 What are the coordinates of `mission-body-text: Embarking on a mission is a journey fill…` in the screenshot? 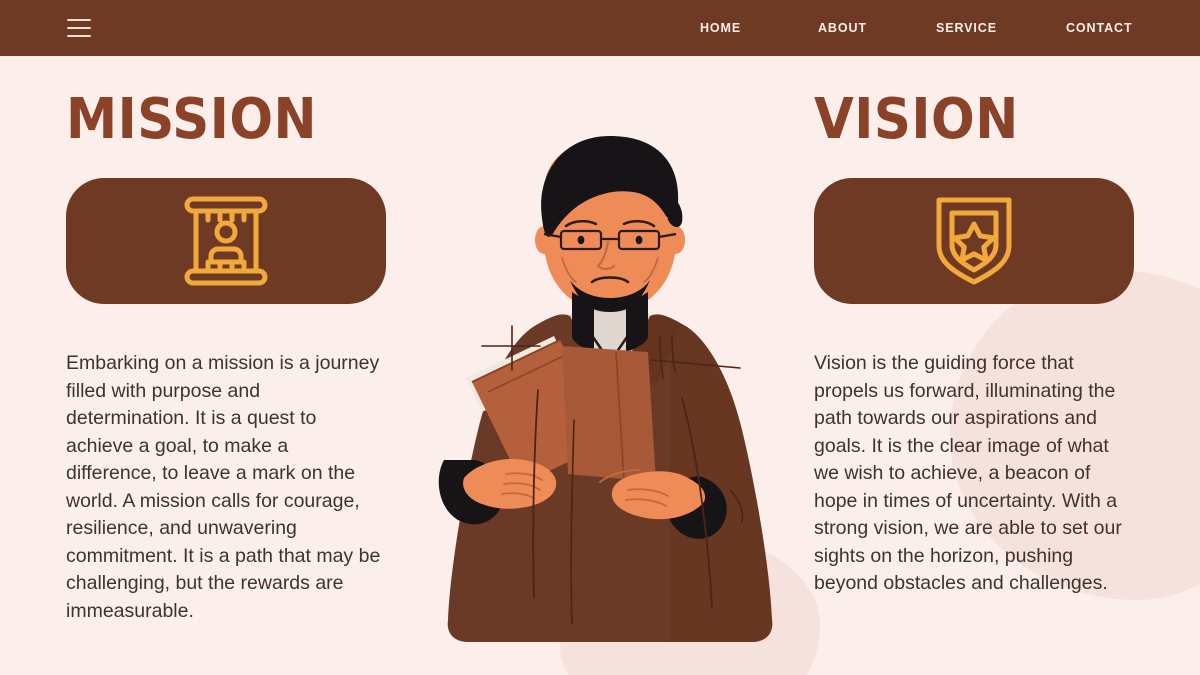 It's located at (223, 487).